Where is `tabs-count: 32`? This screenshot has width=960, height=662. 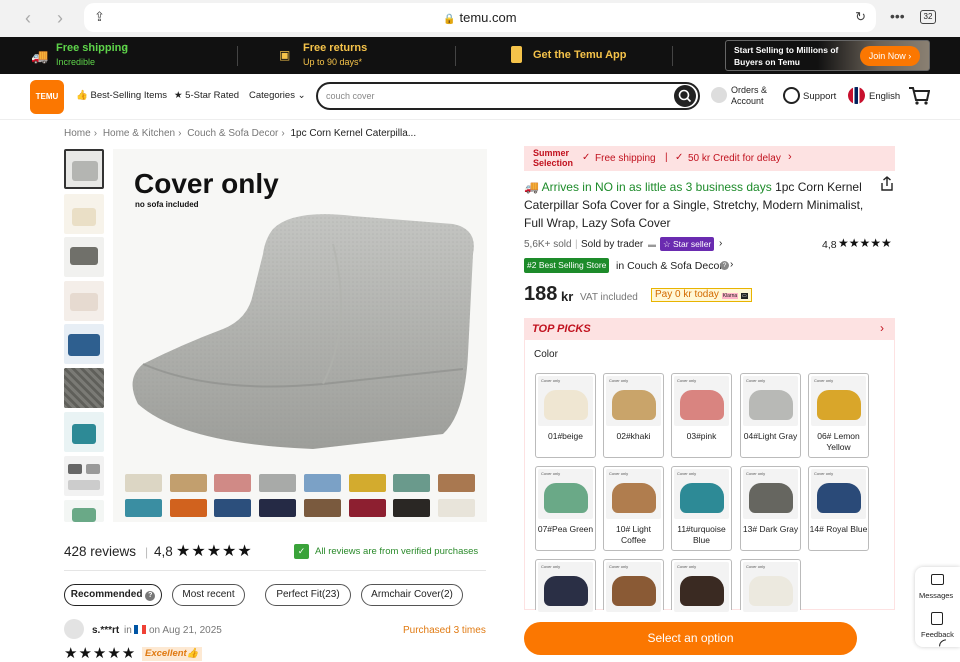
tabs-count: 32 is located at coordinates (928, 17).